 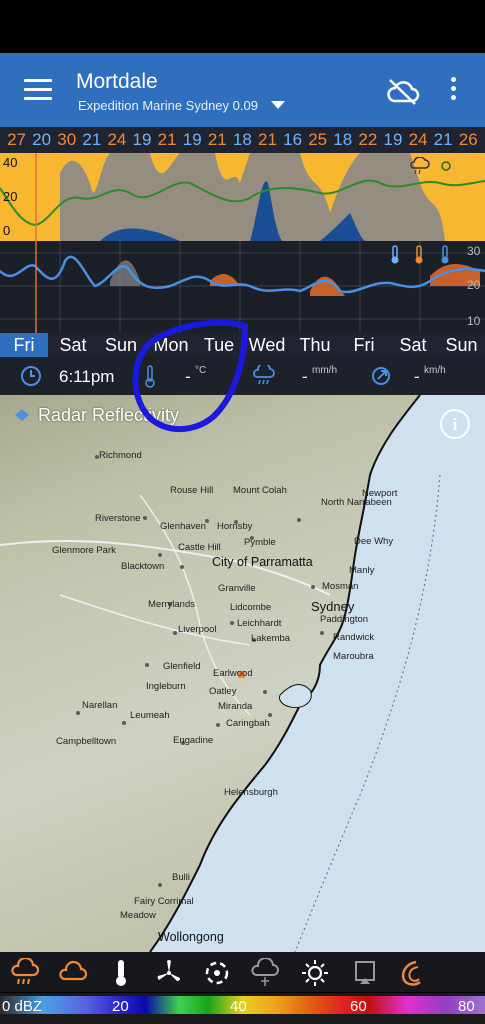 I want to click on place-label: Mosman, so click(x=340, y=586).